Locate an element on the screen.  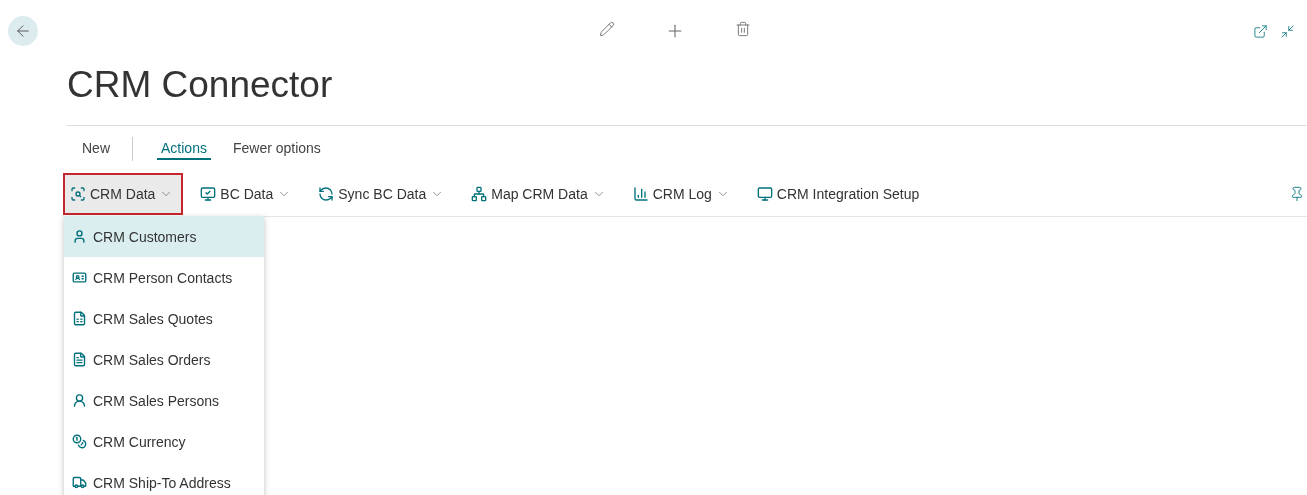
action-menu-button: Map CRM Data is located at coordinates (540, 194).